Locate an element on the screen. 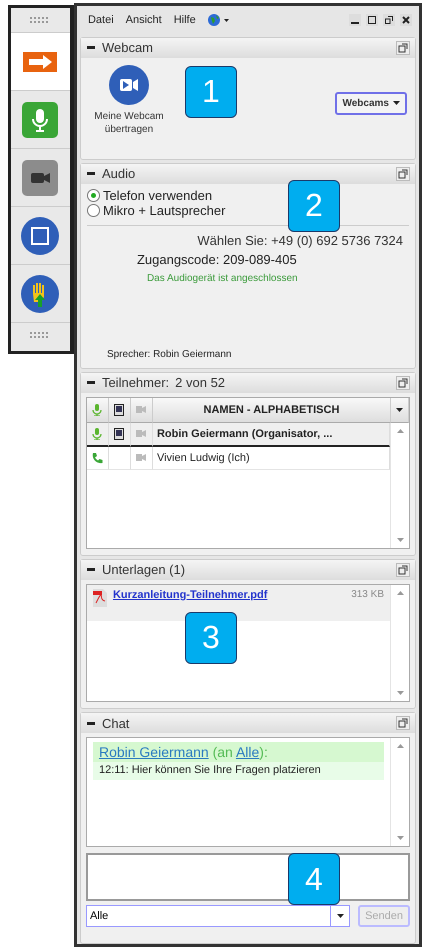 This screenshot has height=947, width=424. menu-item: Datei is located at coordinates (101, 20).